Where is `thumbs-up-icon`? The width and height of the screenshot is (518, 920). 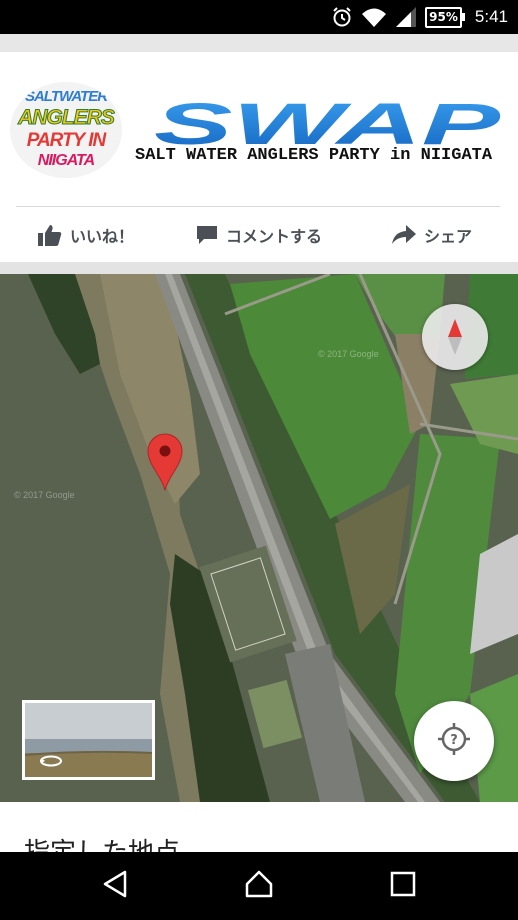 thumbs-up-icon is located at coordinates (50, 235).